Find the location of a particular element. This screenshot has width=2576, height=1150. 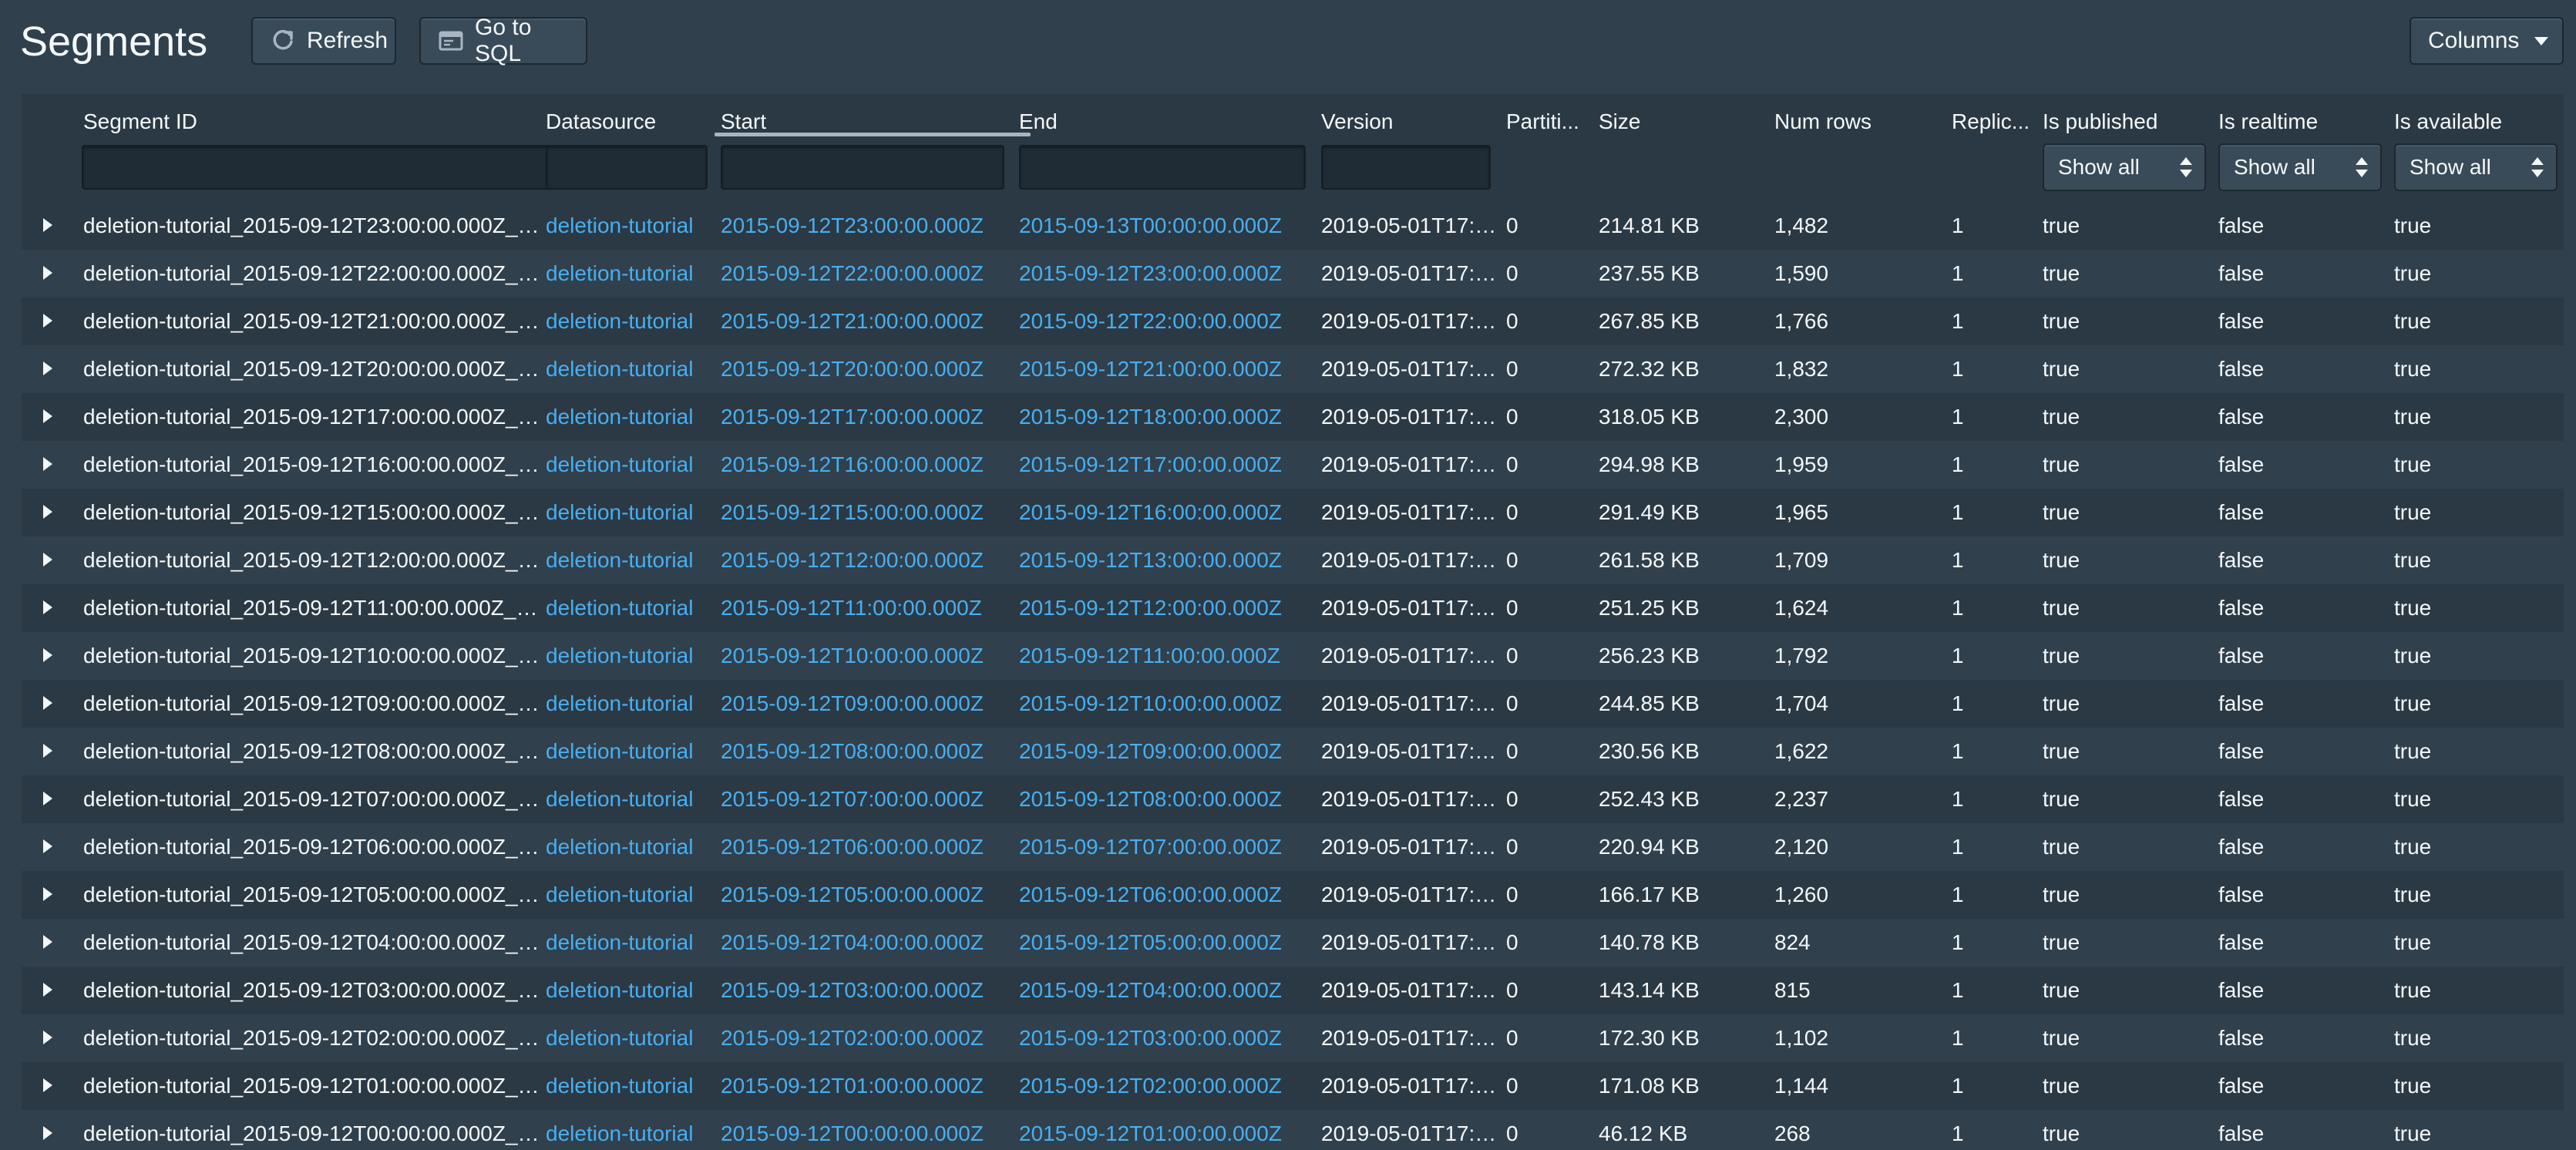

cell-end: 2015-09-12T02:00:00.000Z is located at coordinates (1165, 1086).